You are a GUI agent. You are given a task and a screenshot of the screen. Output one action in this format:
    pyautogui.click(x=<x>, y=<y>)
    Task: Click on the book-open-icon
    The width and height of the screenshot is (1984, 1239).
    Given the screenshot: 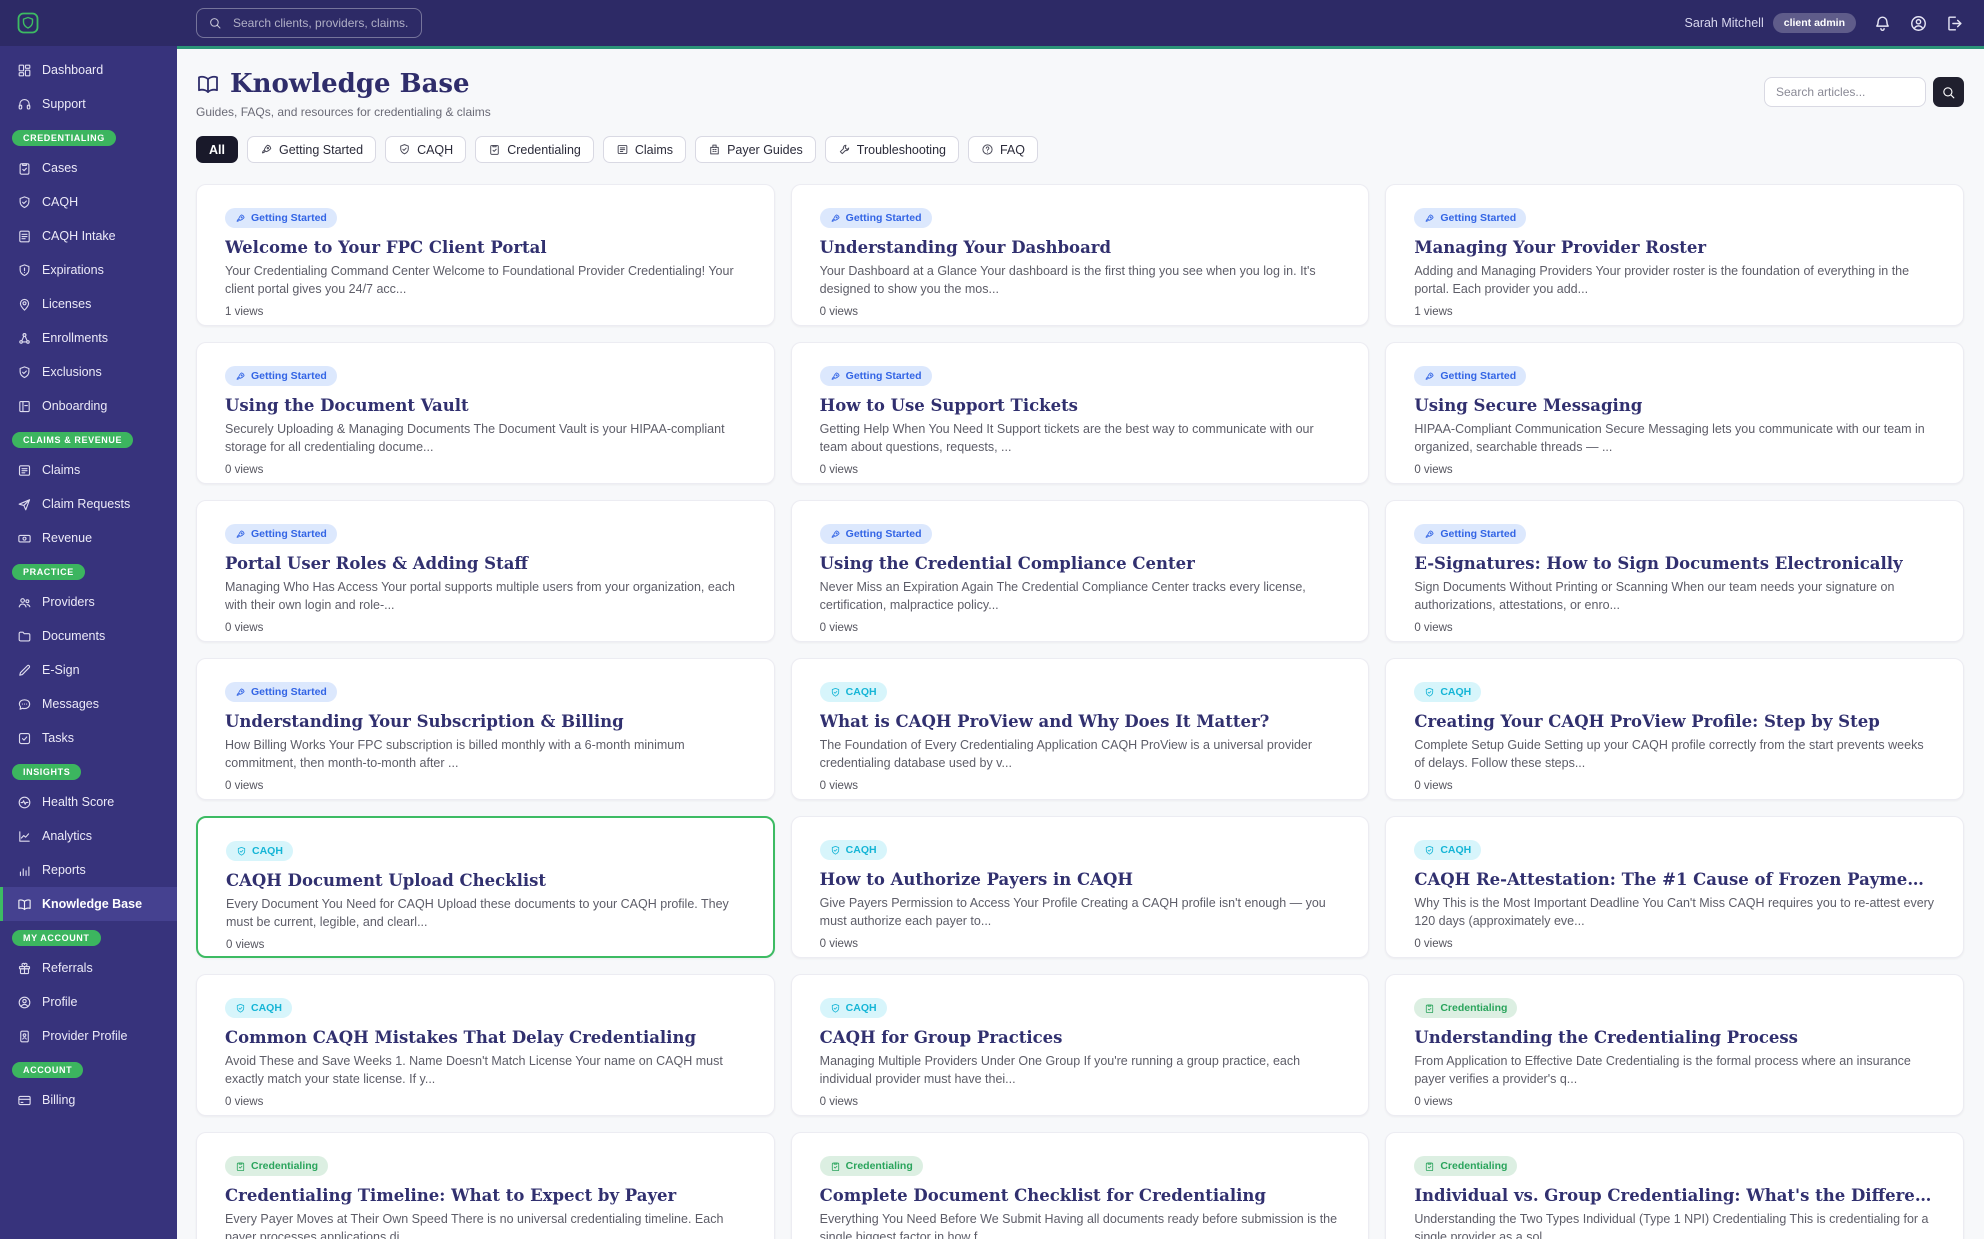 What is the action you would take?
    pyautogui.click(x=24, y=904)
    